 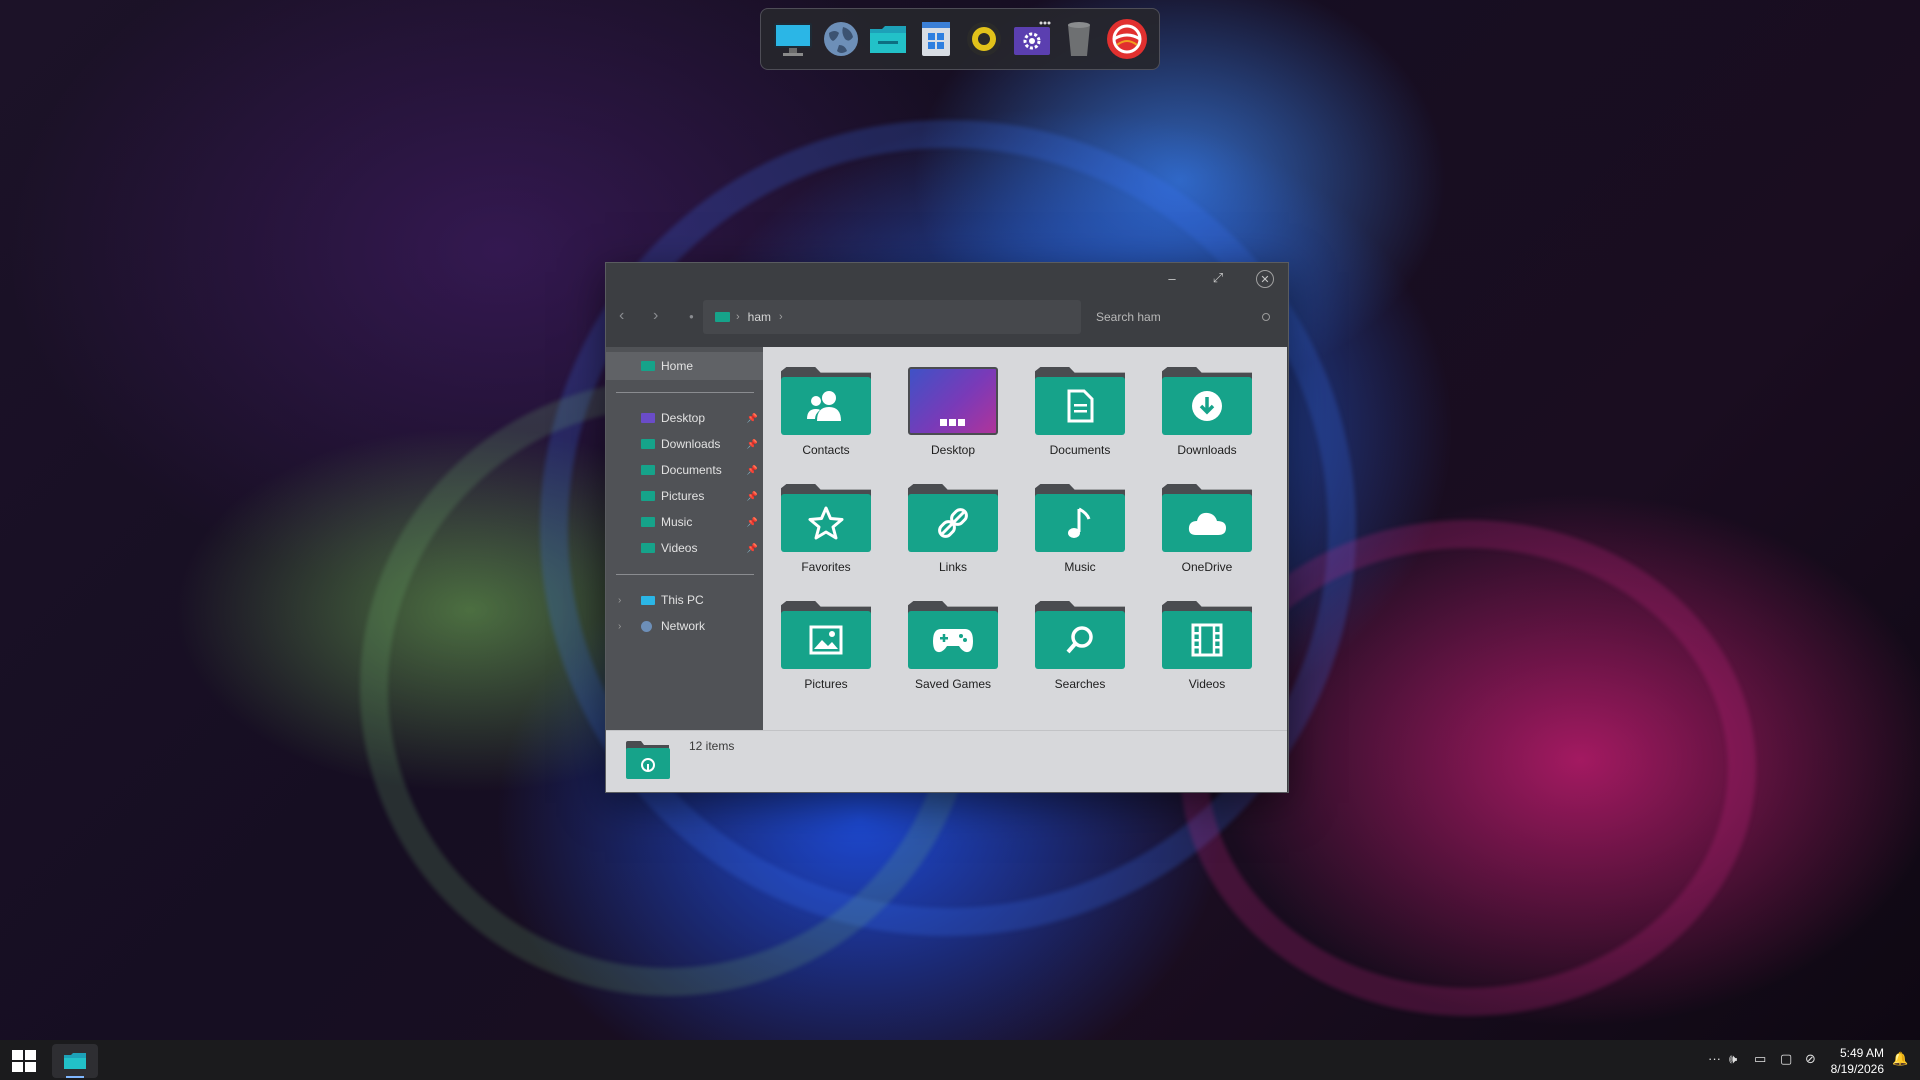 I want to click on recycle-bin-icon, so click(x=1079, y=39).